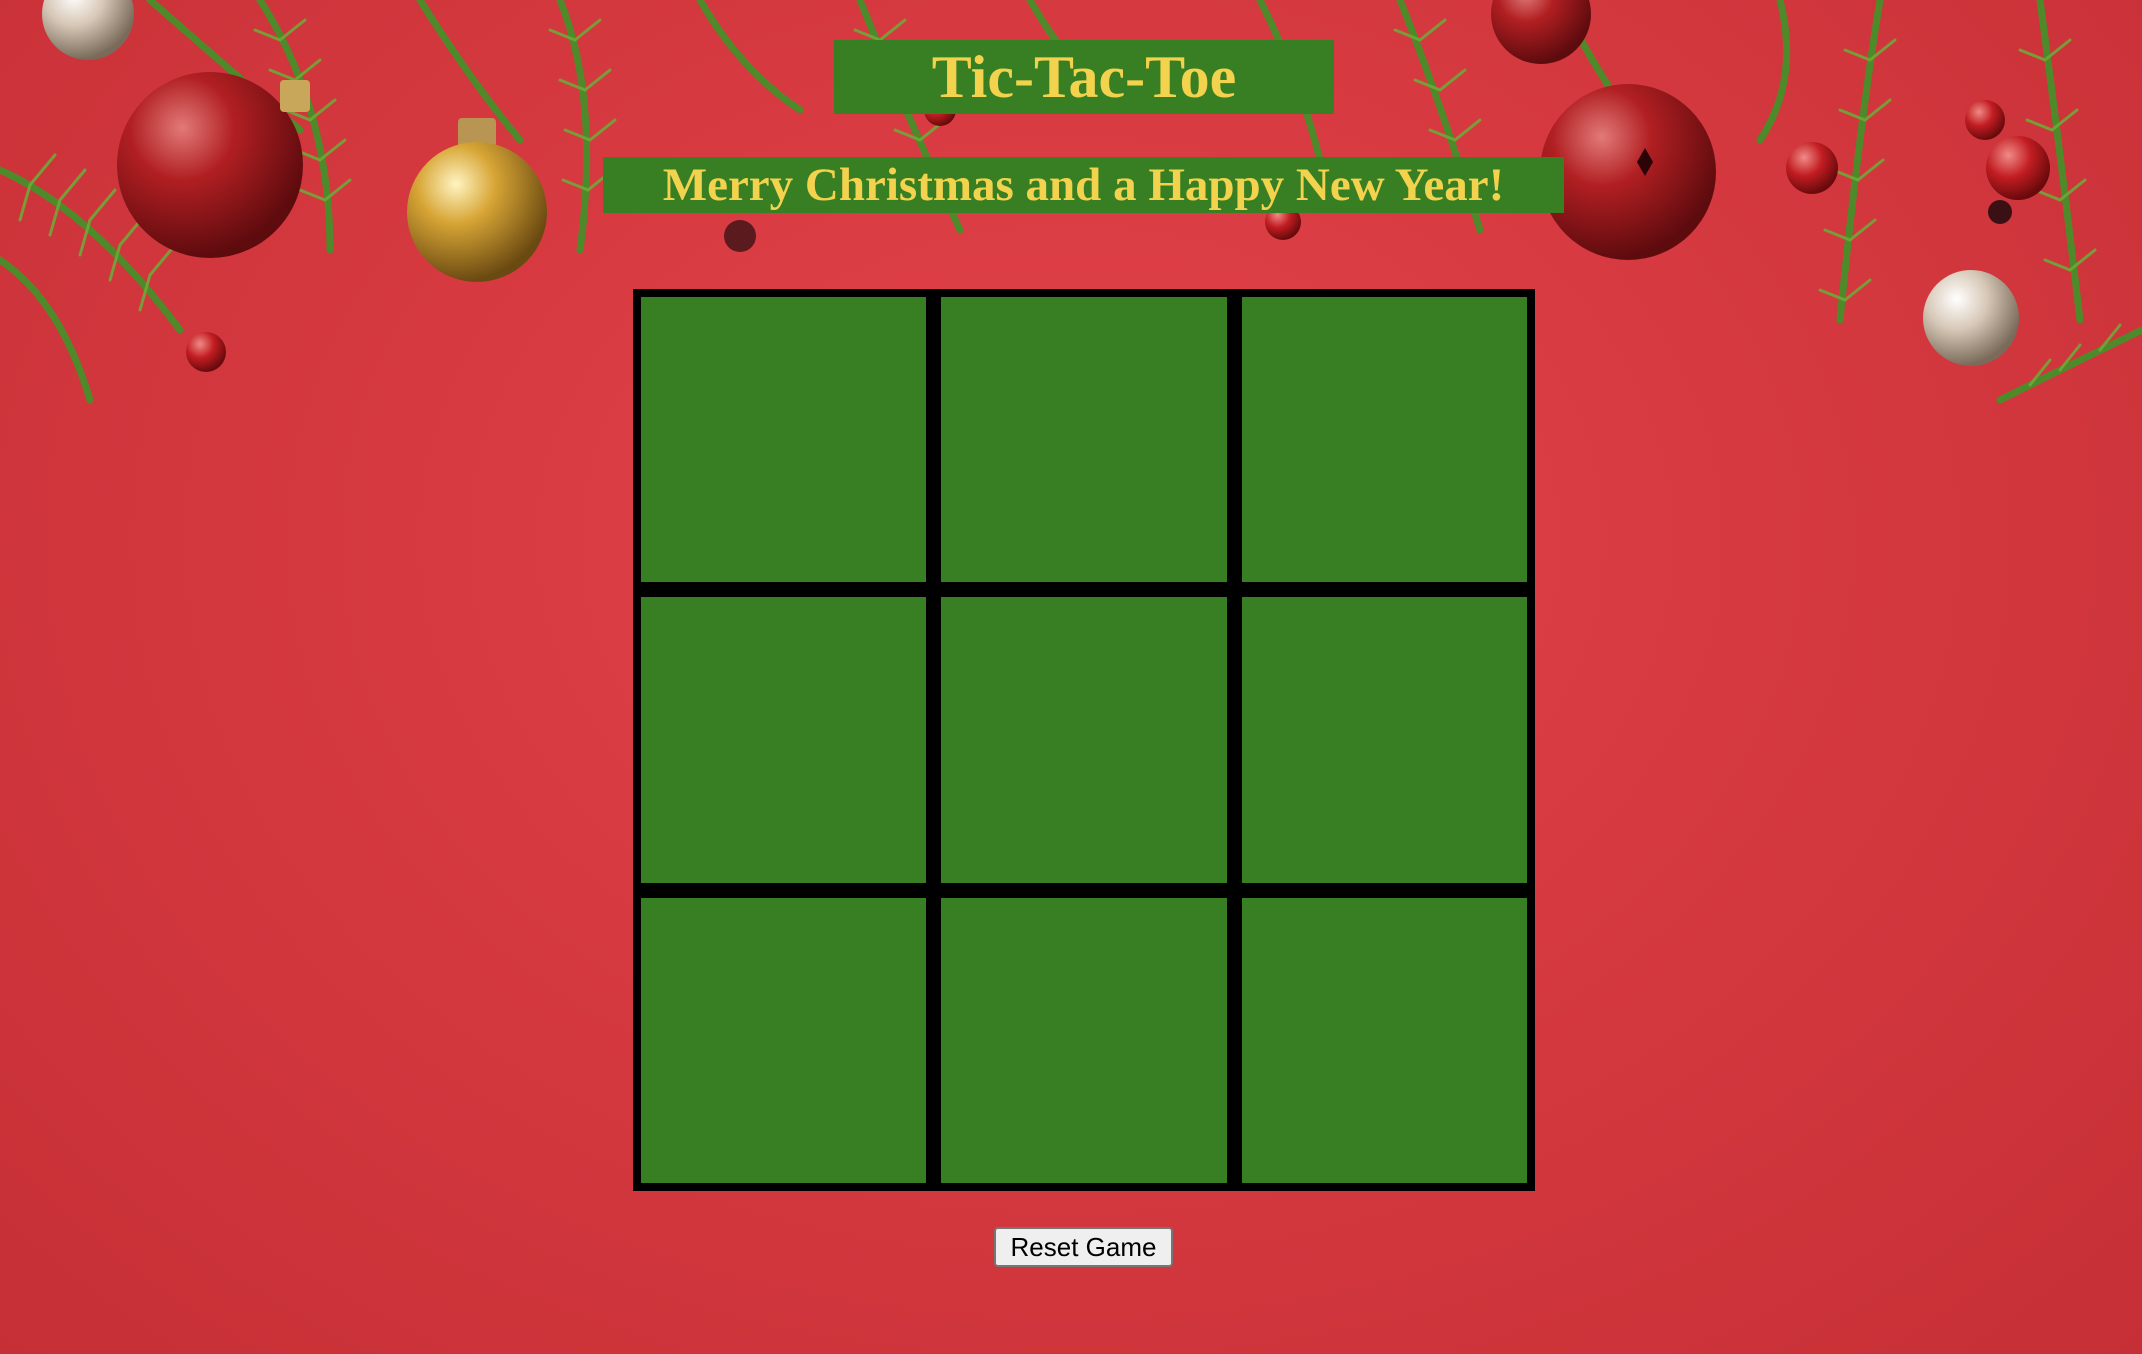 The image size is (2142, 1354). I want to click on page-subtitle: Merry Christmas and a Happy New Year!, so click(1083, 184).